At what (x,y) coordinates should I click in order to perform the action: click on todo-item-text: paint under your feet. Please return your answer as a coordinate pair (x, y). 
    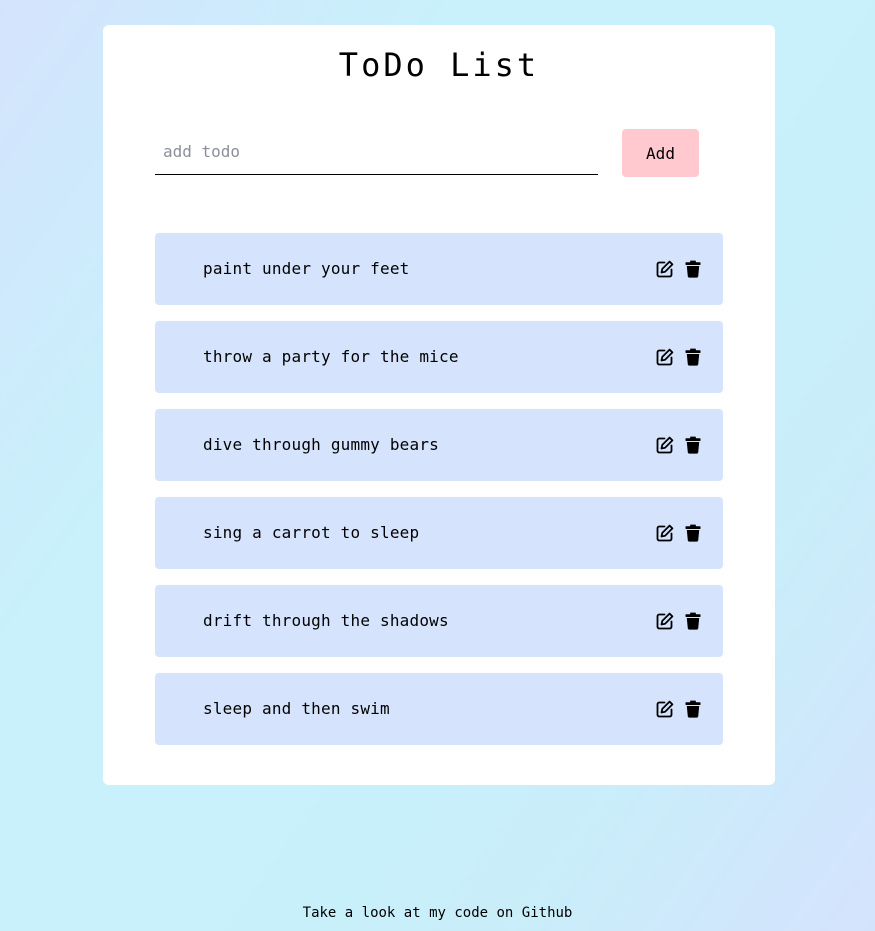
    Looking at the image, I should click on (306, 268).